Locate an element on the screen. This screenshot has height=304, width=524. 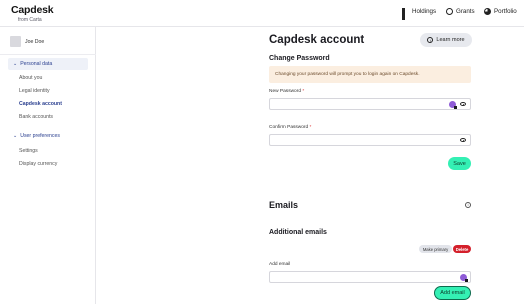
grid-icon is located at coordinates (405, 14).